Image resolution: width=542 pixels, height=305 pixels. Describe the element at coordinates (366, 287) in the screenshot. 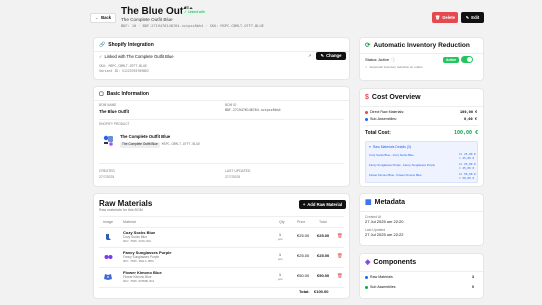

I see `green-dot` at that location.